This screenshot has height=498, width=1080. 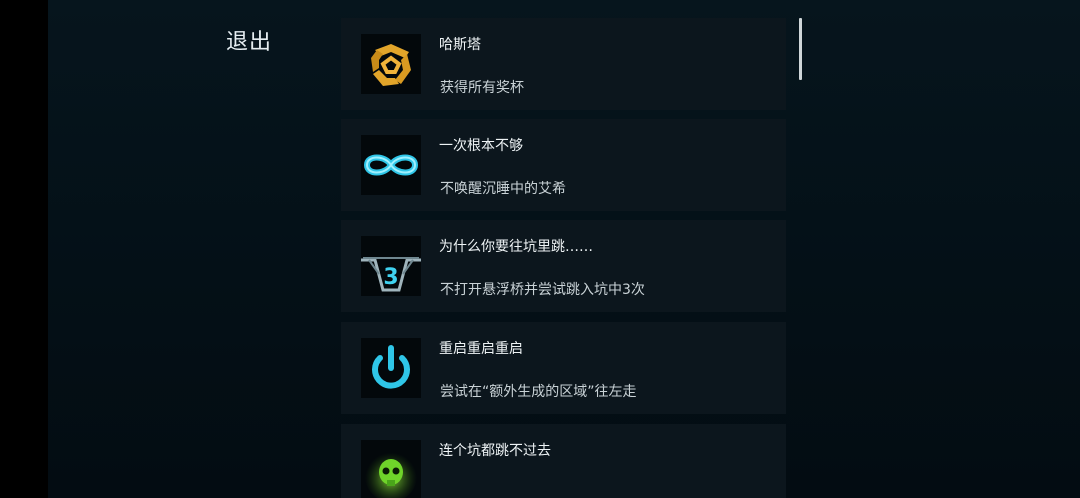 What do you see at coordinates (481, 349) in the screenshot?
I see `achievement-title: 重启重启重启` at bounding box center [481, 349].